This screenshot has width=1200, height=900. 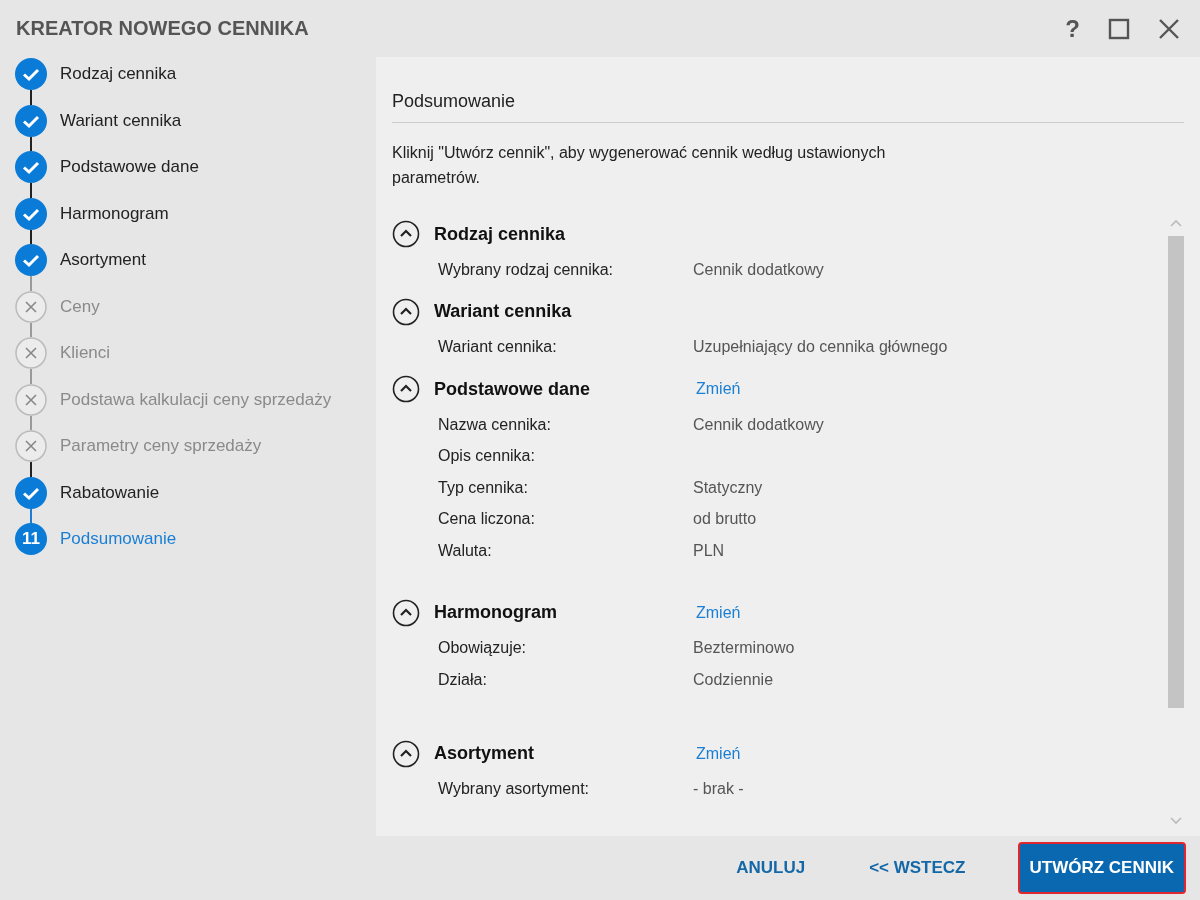 I want to click on window-title: KREATOR NOWEGO CENNIKA, so click(x=162, y=28).